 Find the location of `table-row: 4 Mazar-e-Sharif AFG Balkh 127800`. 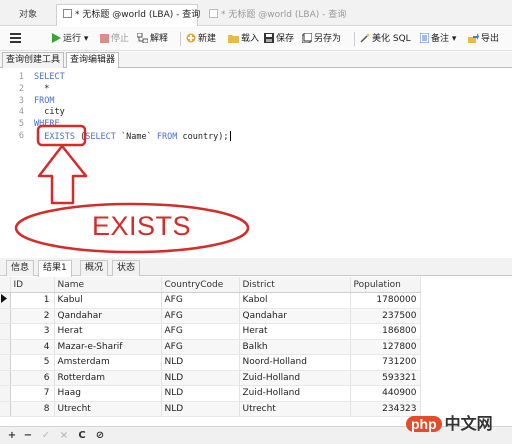

table-row: 4 Mazar-e-Sharif AFG Balkh 127800 is located at coordinates (210, 347).